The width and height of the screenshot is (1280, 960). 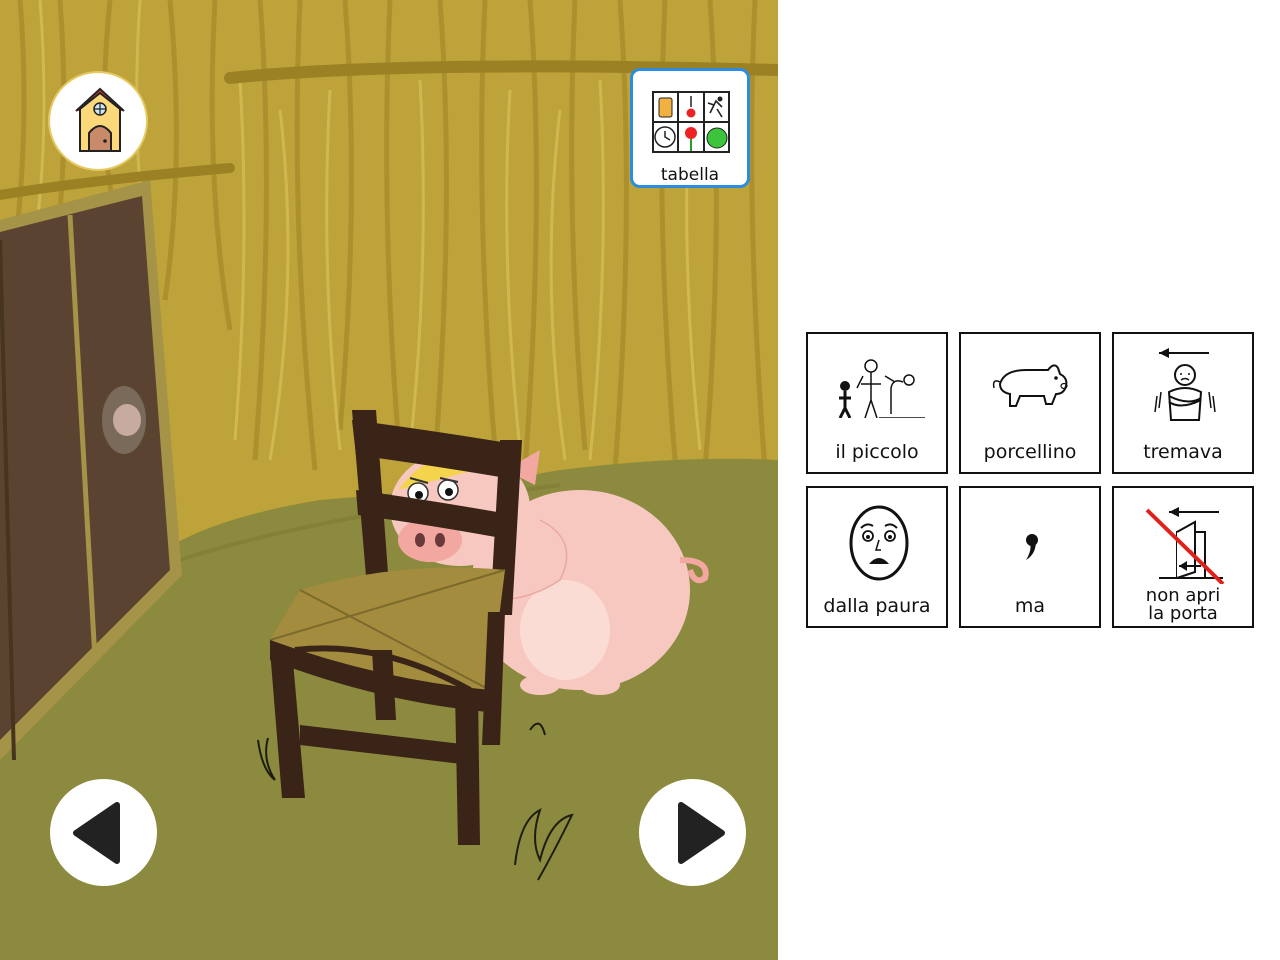 What do you see at coordinates (1185, 545) in the screenshot?
I see `not-open-door-icon` at bounding box center [1185, 545].